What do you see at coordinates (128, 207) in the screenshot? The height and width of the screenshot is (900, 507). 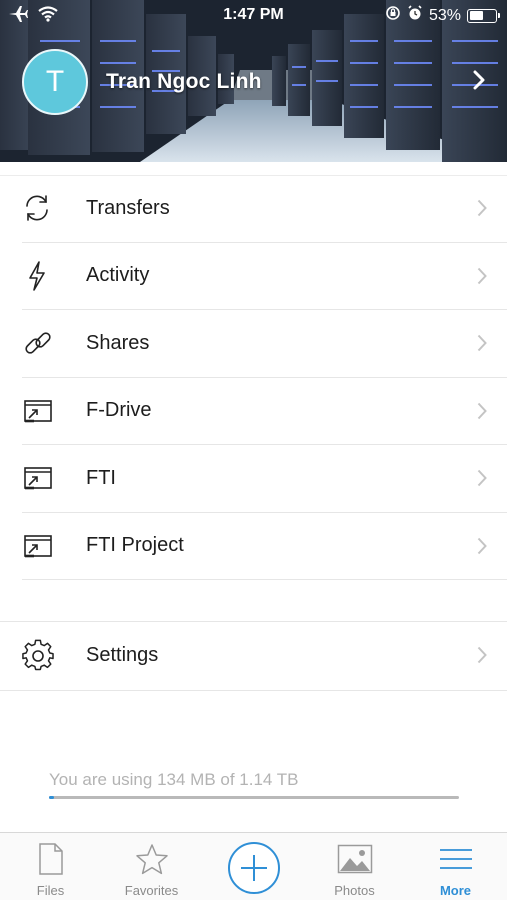 I see `menu-label: Transfers` at bounding box center [128, 207].